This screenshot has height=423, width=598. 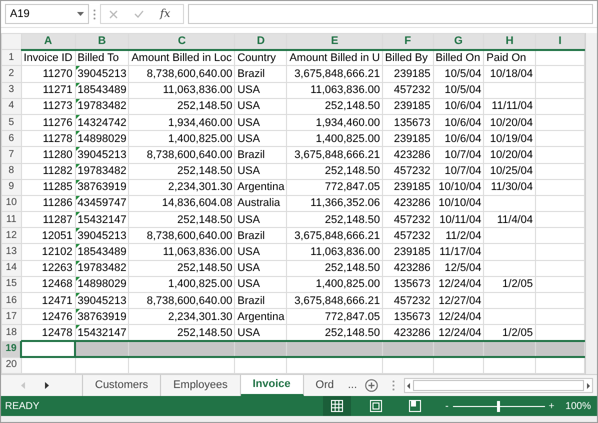 What do you see at coordinates (260, 316) in the screenshot?
I see `table-cell: Argentina` at bounding box center [260, 316].